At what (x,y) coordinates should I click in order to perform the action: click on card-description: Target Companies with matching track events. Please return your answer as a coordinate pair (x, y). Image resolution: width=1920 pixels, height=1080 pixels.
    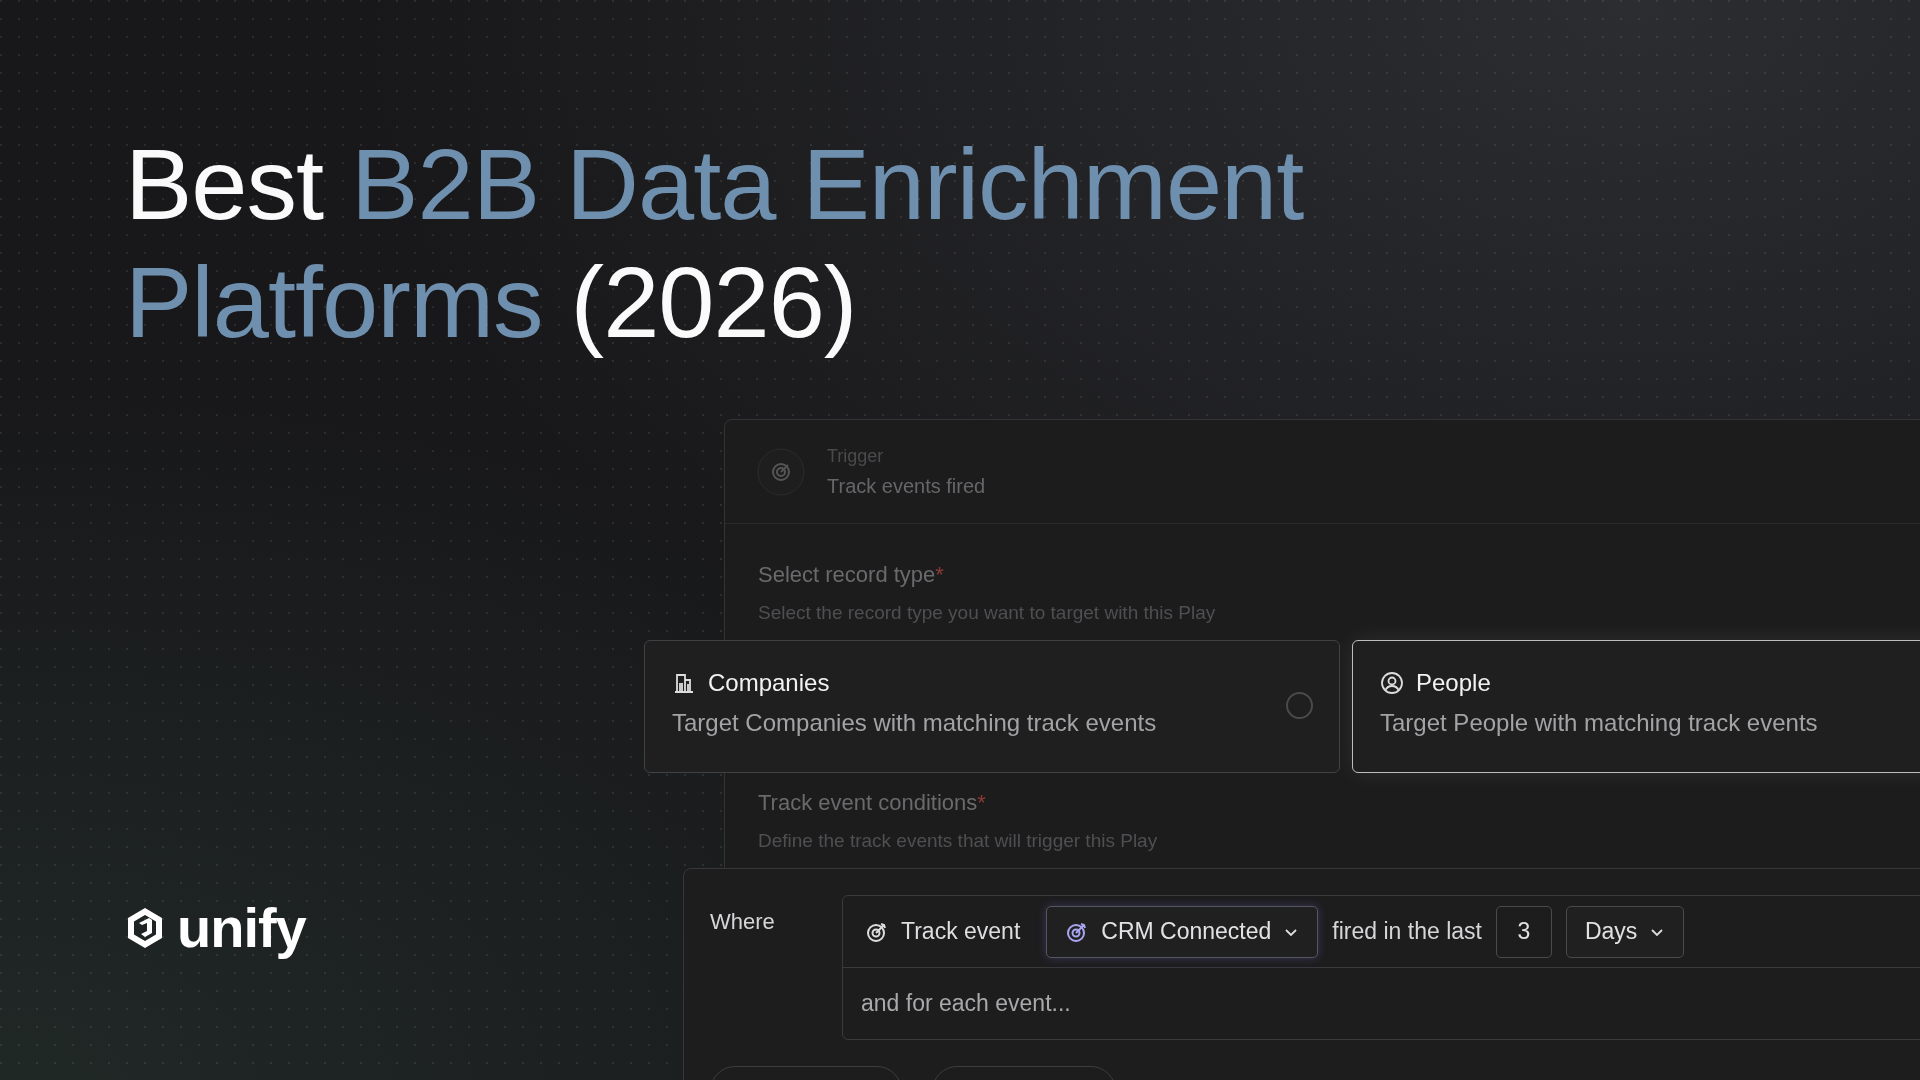
    Looking at the image, I should click on (915, 723).